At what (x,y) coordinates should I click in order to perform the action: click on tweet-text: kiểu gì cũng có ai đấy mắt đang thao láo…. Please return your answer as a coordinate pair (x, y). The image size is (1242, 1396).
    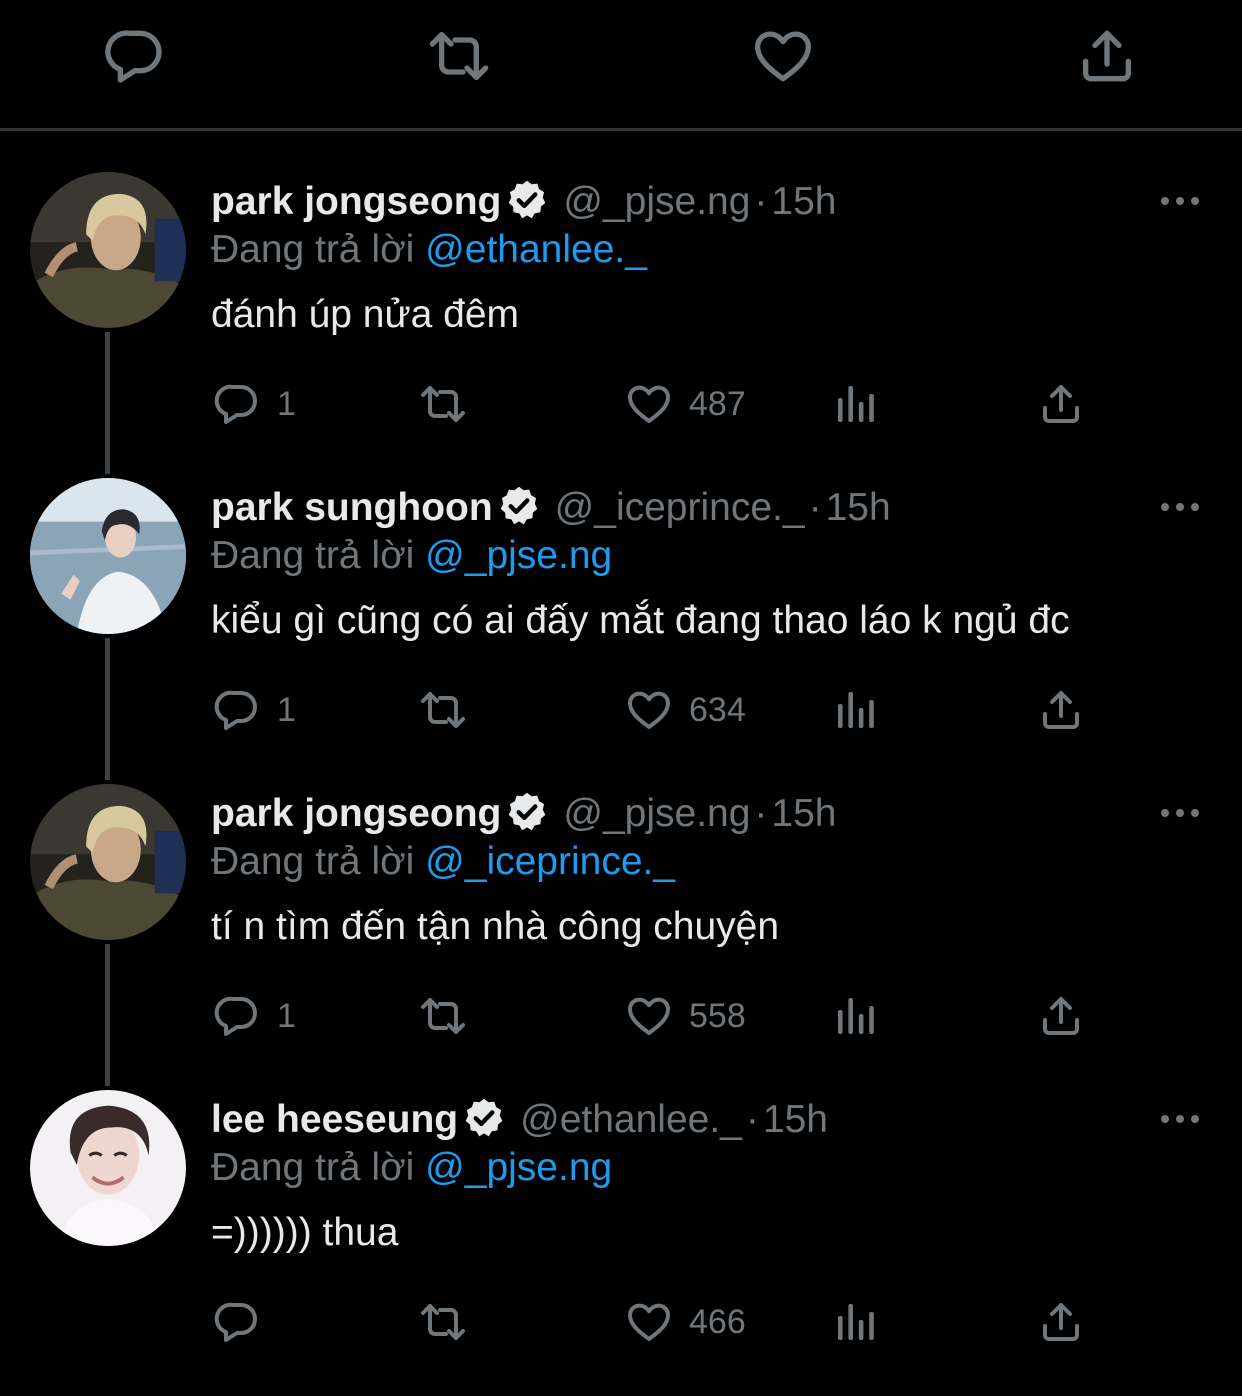
    Looking at the image, I should click on (640, 620).